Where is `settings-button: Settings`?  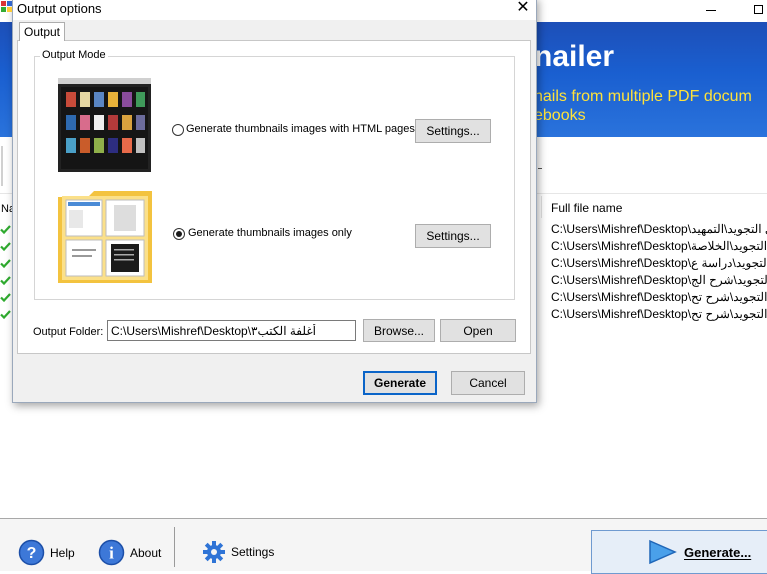
settings-button: Settings is located at coordinates (238, 552).